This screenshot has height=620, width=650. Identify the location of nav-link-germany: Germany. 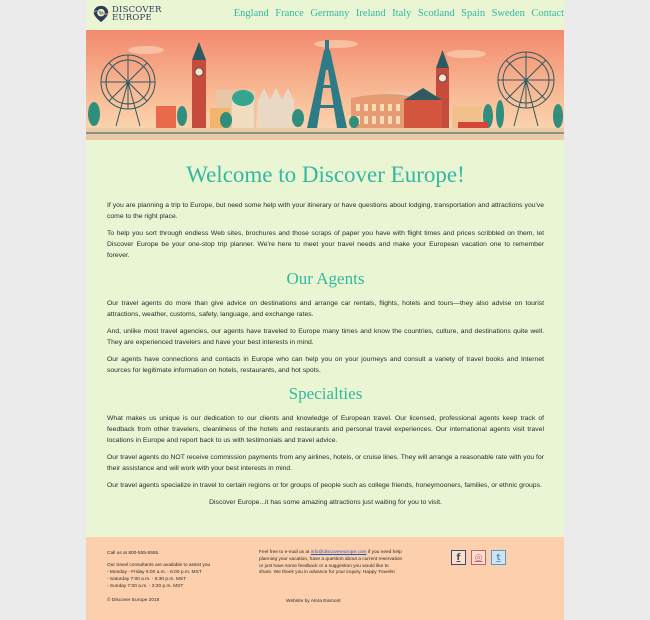
(329, 13).